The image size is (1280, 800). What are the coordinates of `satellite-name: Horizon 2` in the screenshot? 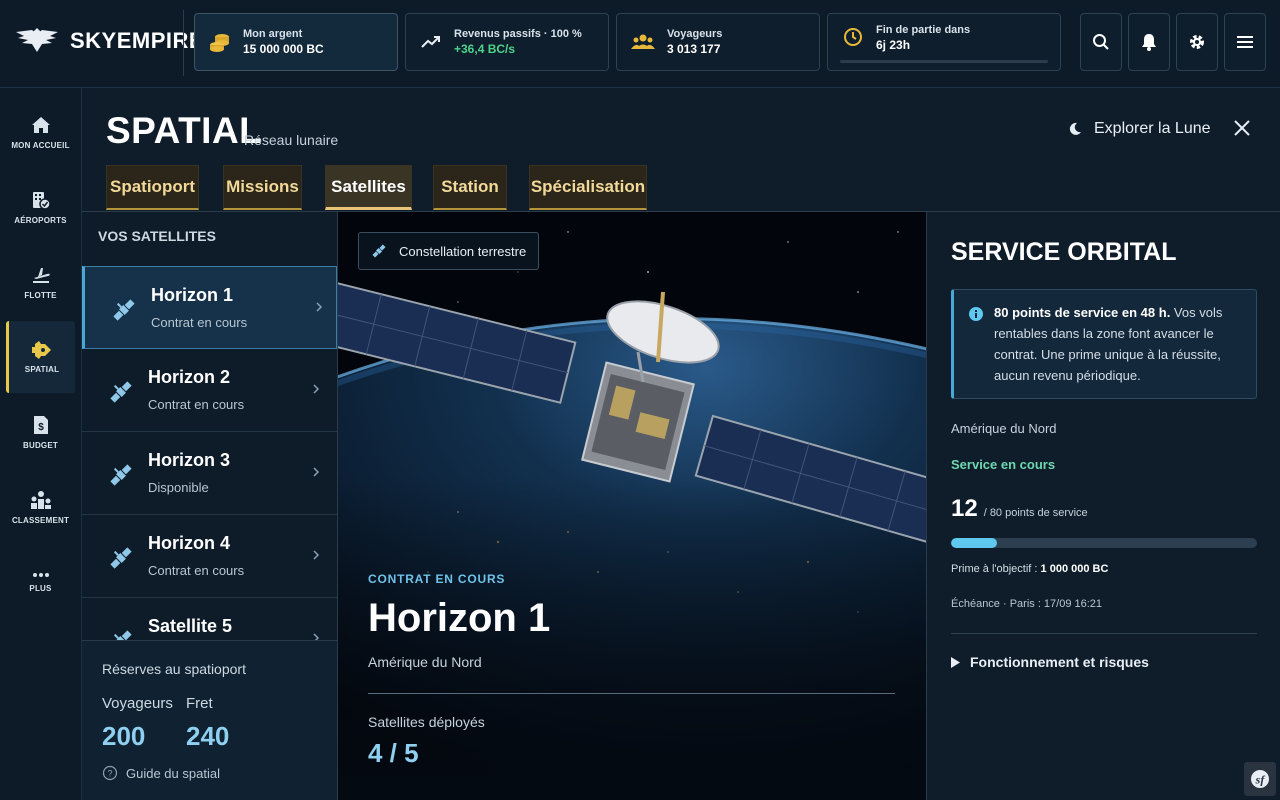 It's located at (189, 377).